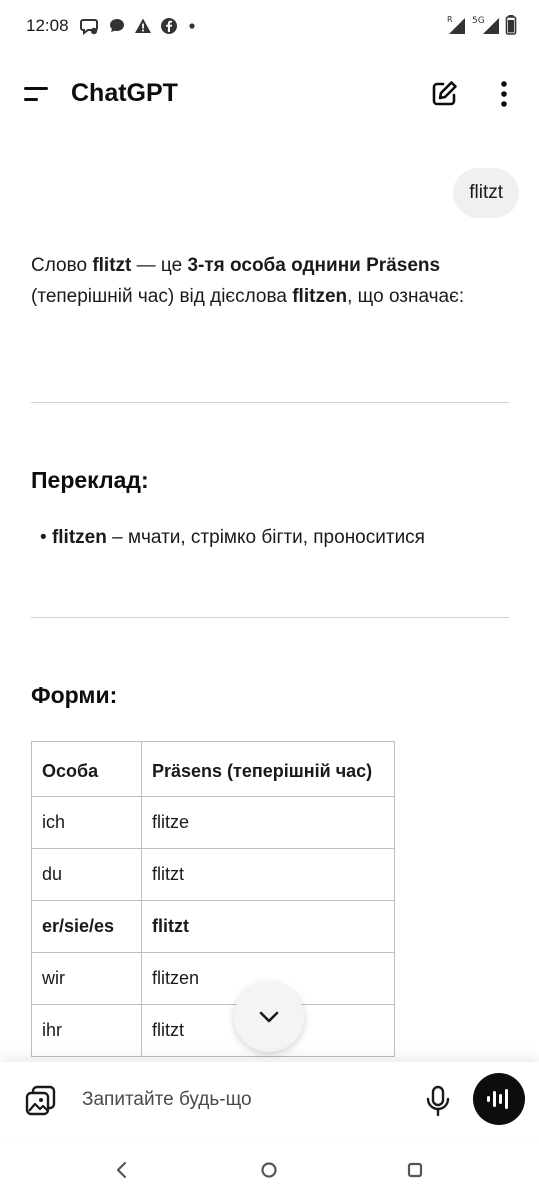 The height and width of the screenshot is (1200, 539). I want to click on microphone-icon, so click(438, 1101).